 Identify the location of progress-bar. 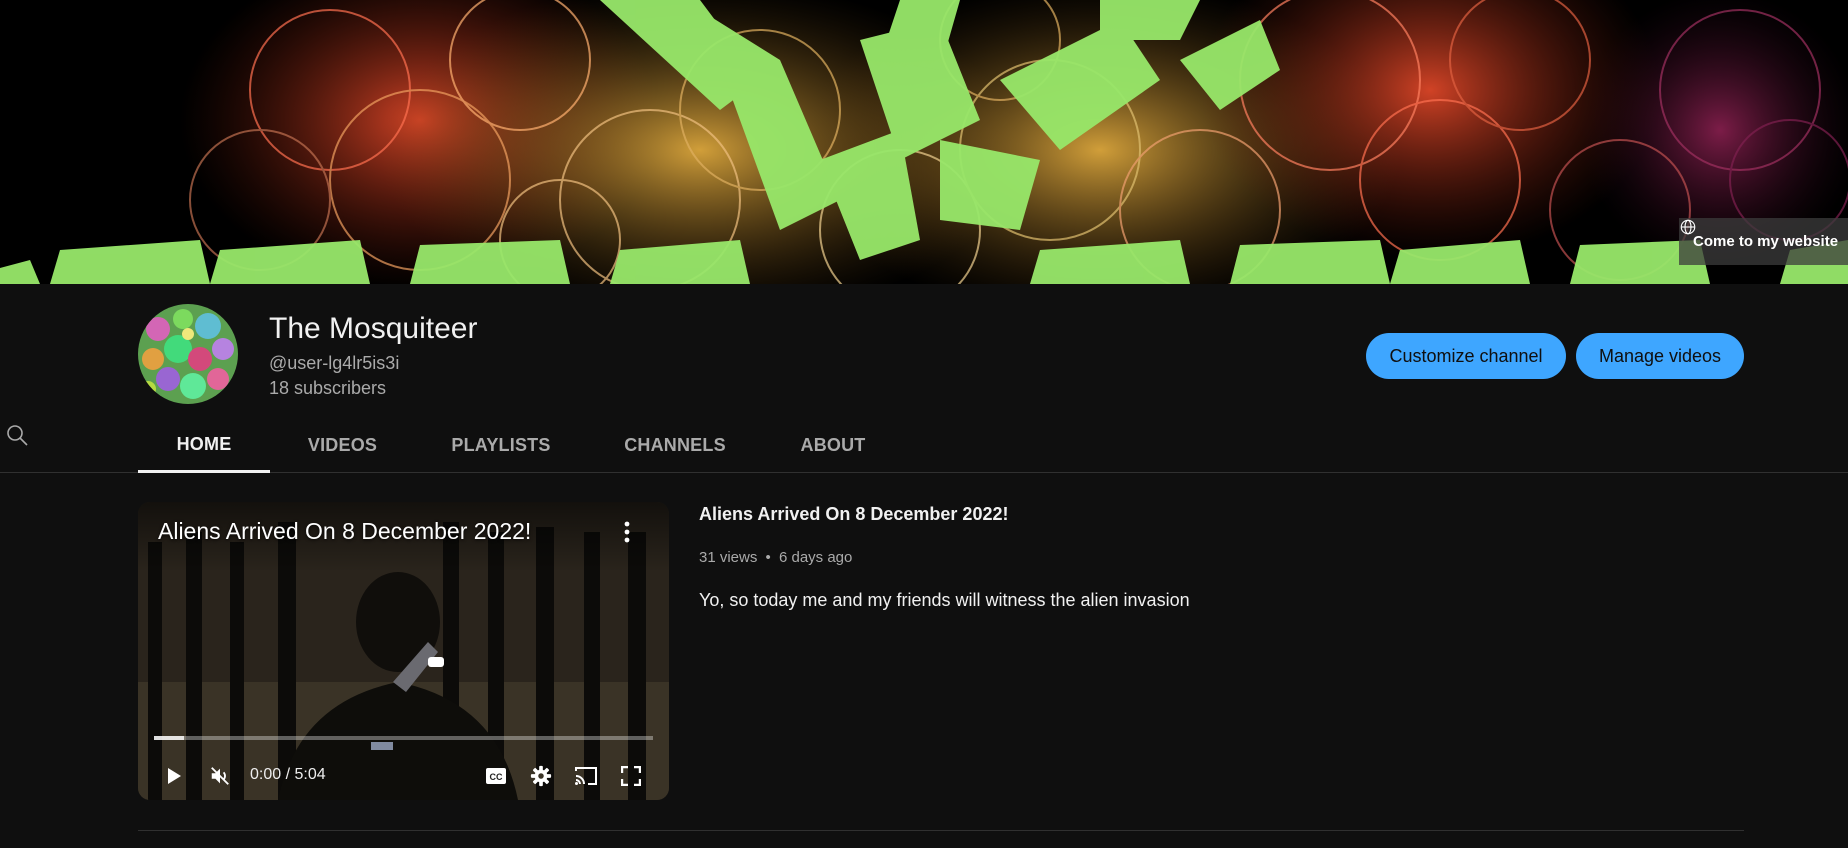
(403, 738).